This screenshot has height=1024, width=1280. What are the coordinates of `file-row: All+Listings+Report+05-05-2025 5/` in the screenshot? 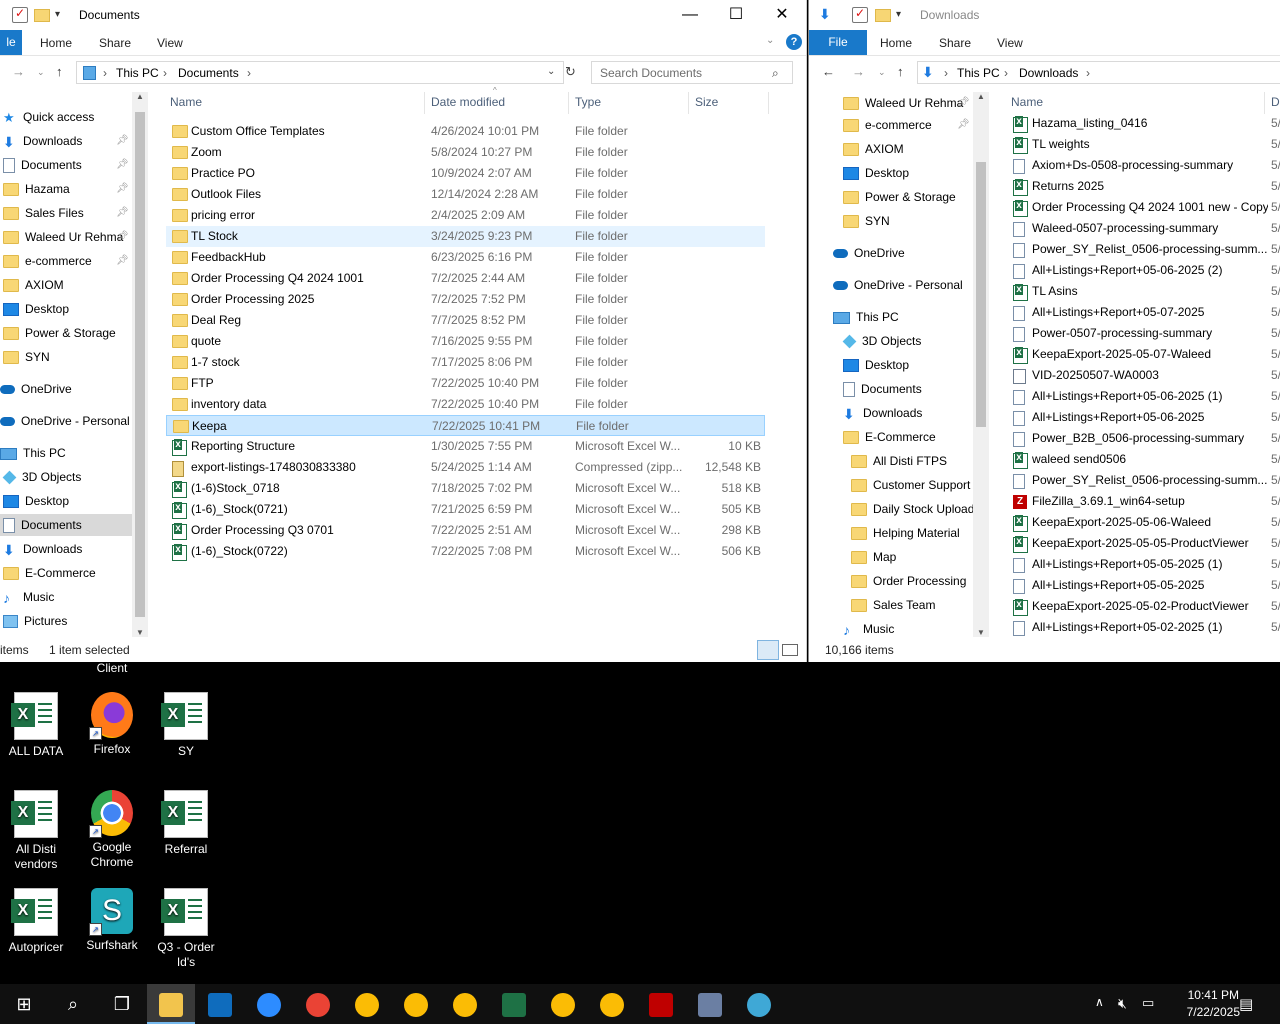 It's located at (1143, 585).